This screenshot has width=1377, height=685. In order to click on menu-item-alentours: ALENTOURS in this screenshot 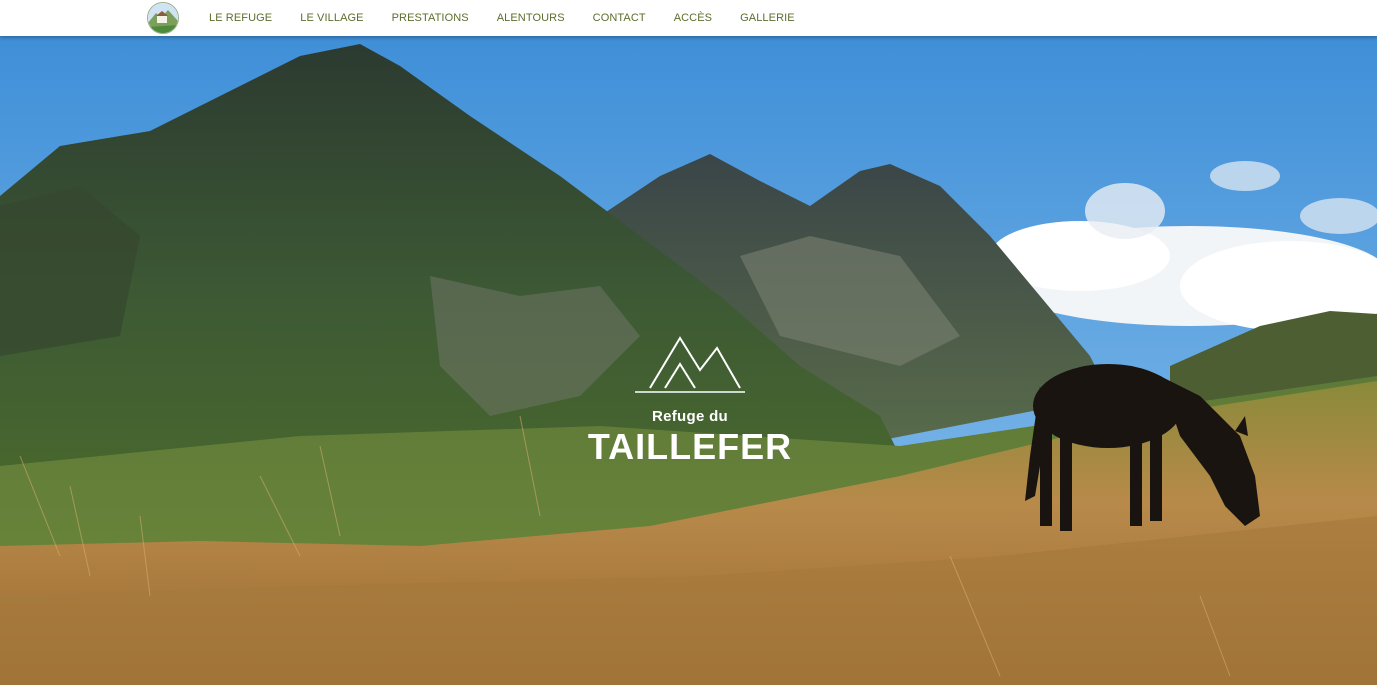, I will do `click(531, 18)`.